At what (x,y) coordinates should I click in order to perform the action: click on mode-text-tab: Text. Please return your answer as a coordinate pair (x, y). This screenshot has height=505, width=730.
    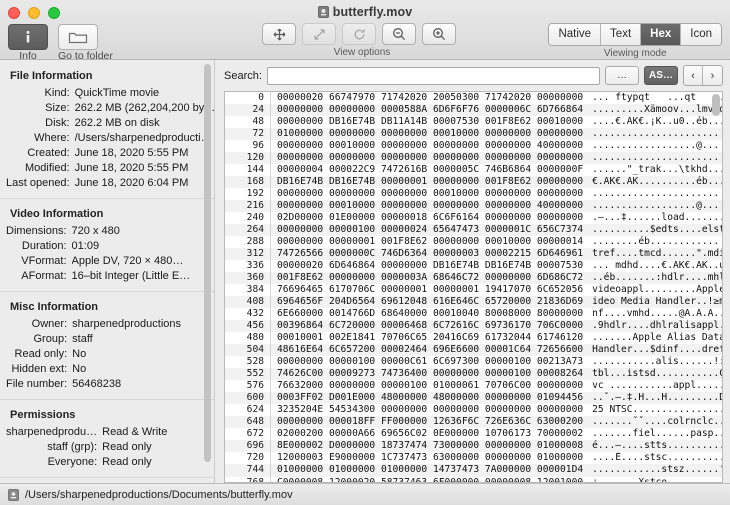
    Looking at the image, I should click on (621, 34).